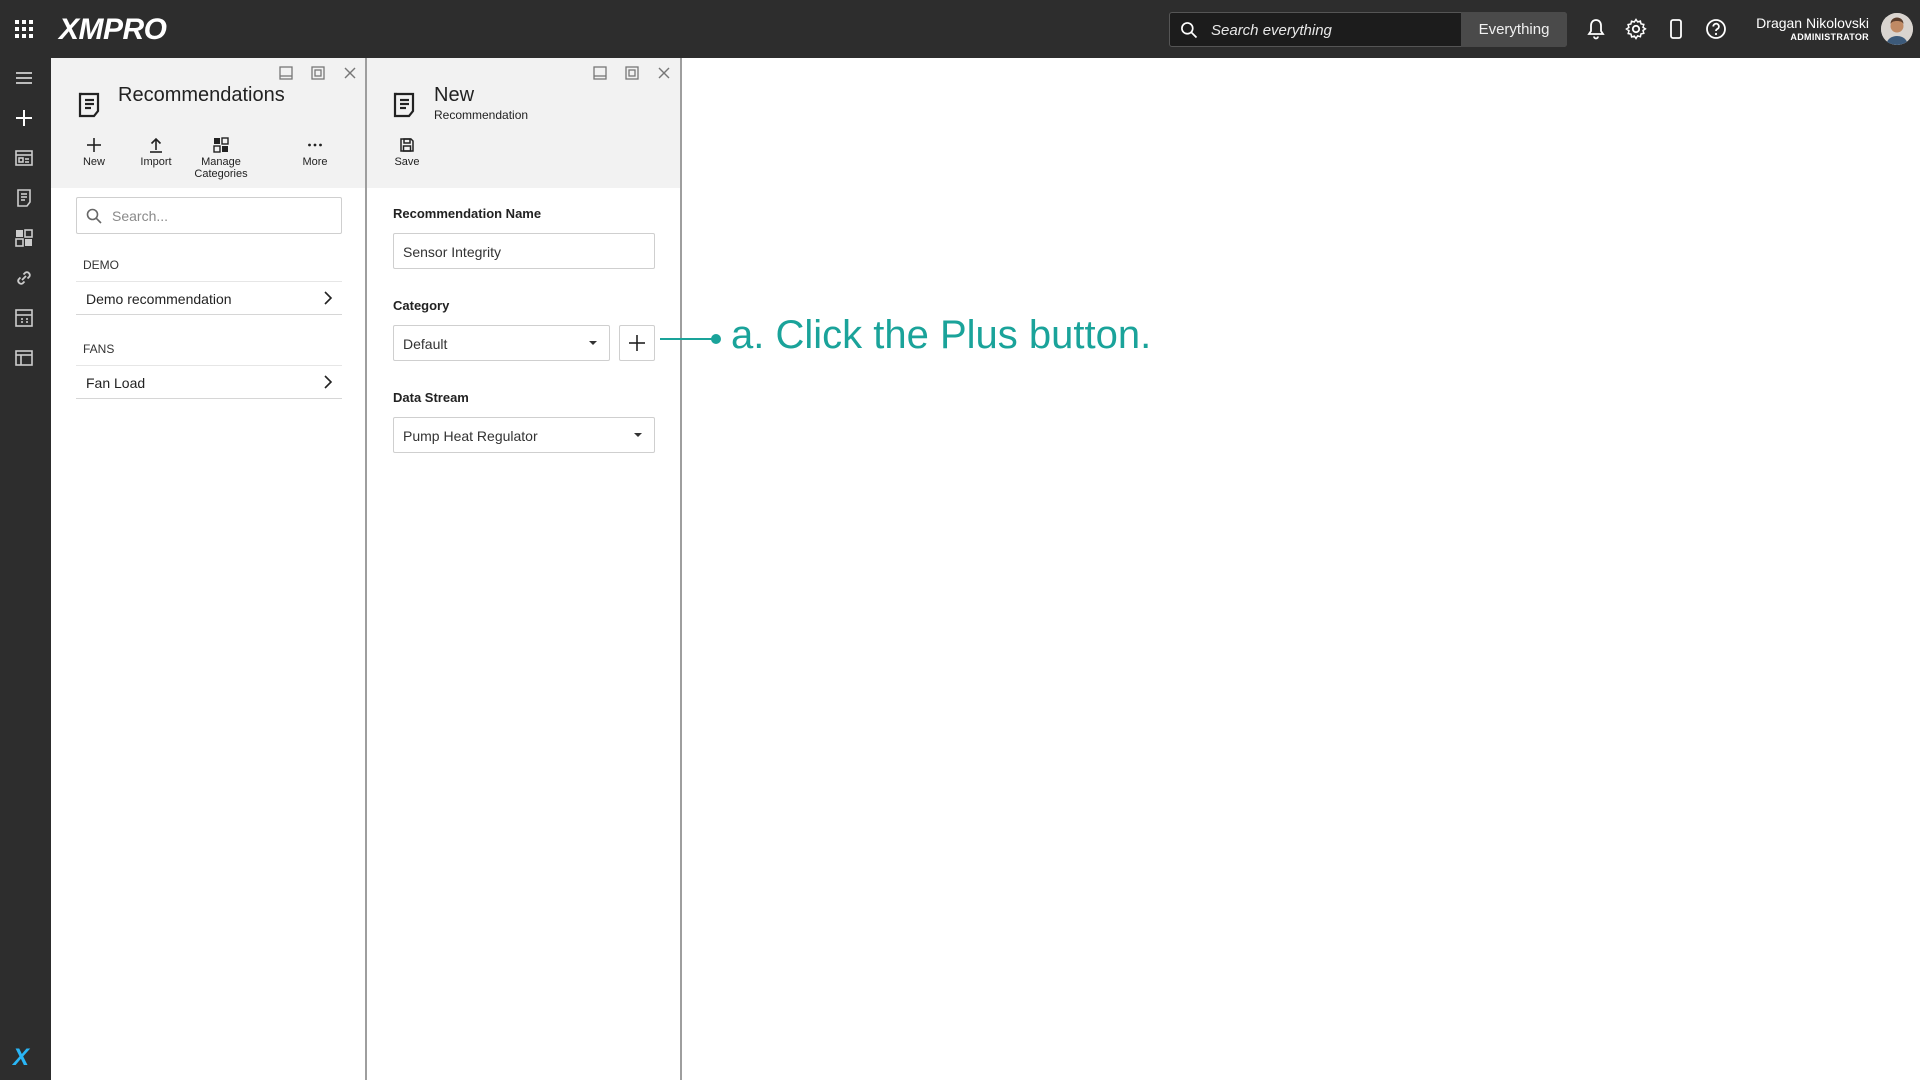 This screenshot has width=1920, height=1080. What do you see at coordinates (452, 252) in the screenshot?
I see `recommendation-name-value: Sensor Integrity` at bounding box center [452, 252].